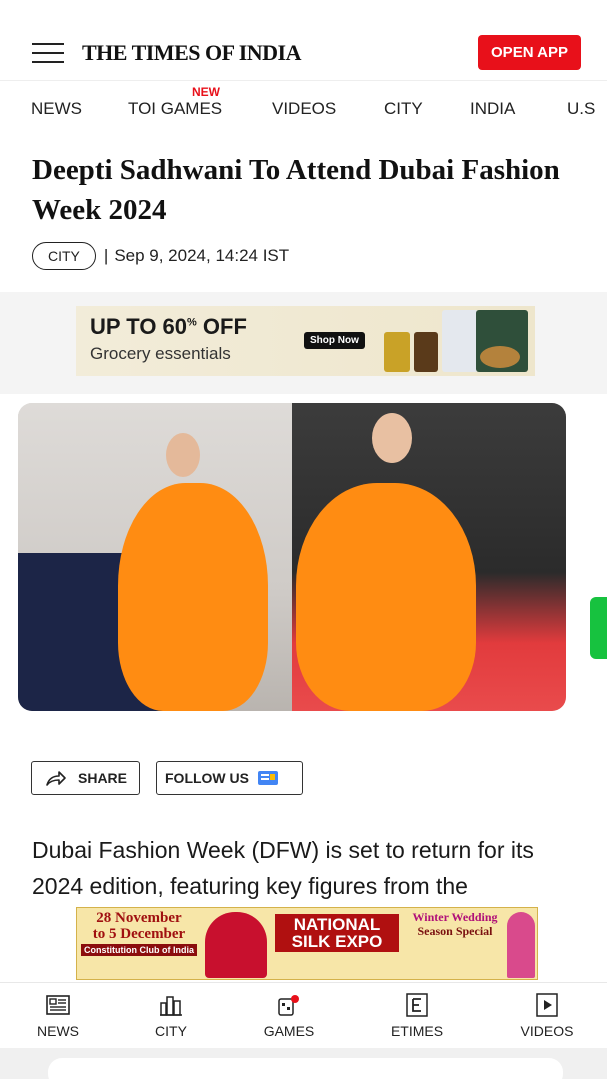 Image resolution: width=607 pixels, height=1088 pixels. What do you see at coordinates (403, 109) in the screenshot?
I see `nav-item-city: CITY` at bounding box center [403, 109].